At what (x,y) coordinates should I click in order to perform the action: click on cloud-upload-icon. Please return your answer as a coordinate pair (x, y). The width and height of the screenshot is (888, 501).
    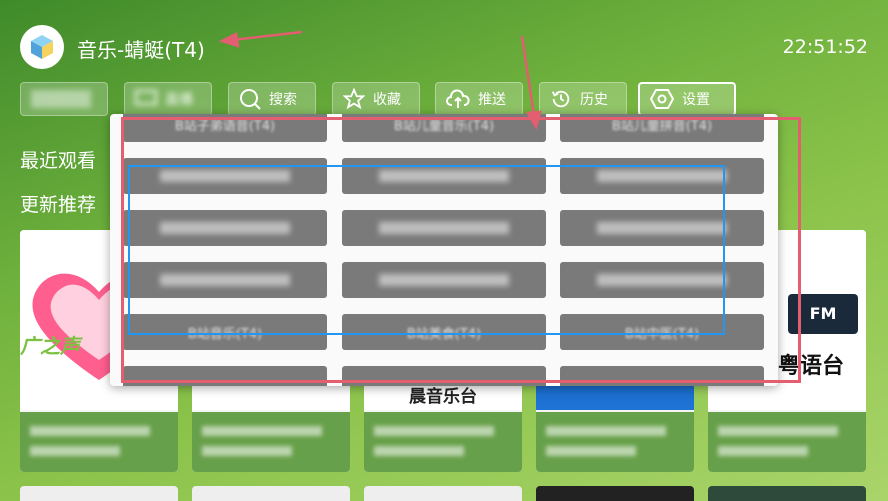
    Looking at the image, I should click on (458, 98).